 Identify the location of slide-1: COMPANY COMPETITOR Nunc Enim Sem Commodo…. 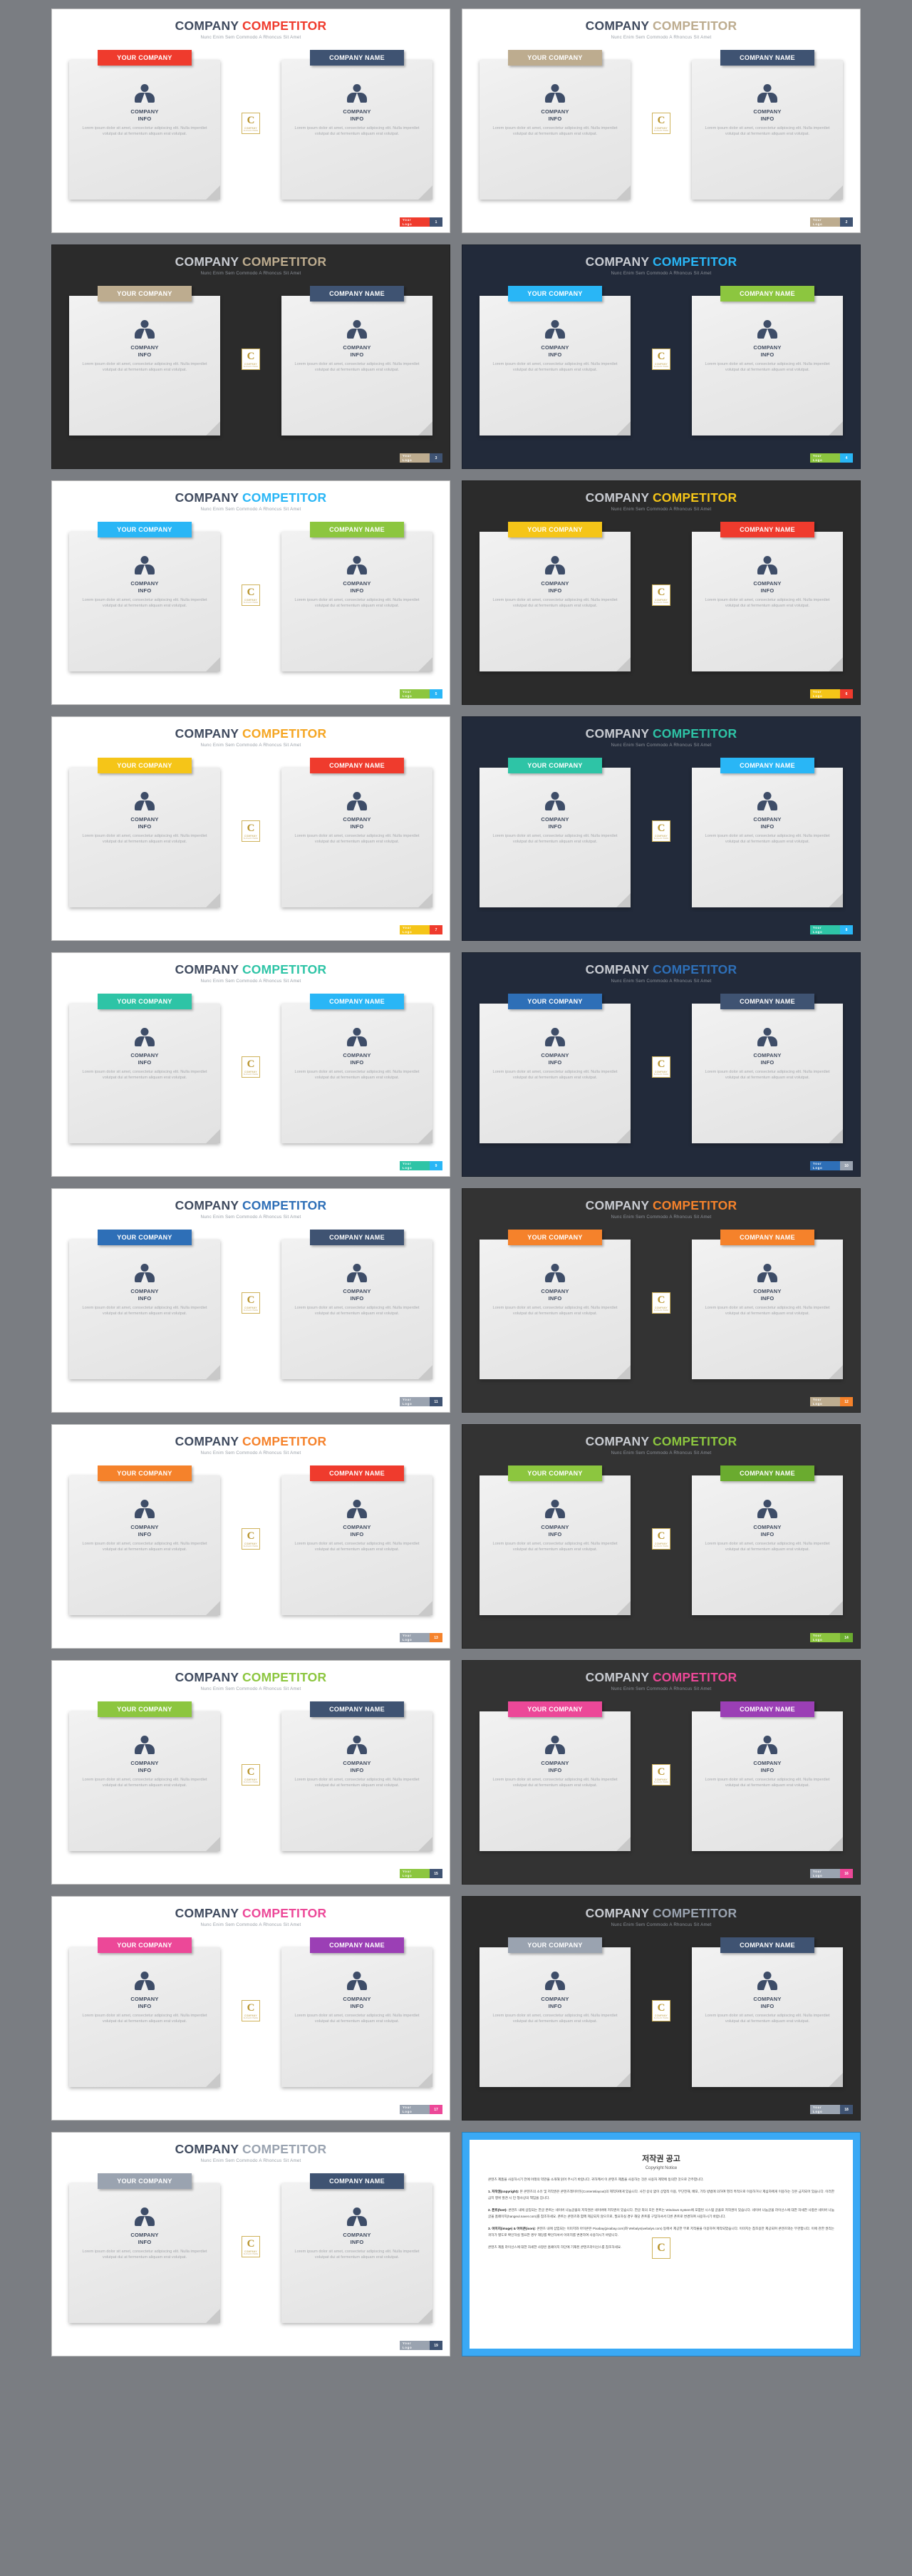
(250, 121).